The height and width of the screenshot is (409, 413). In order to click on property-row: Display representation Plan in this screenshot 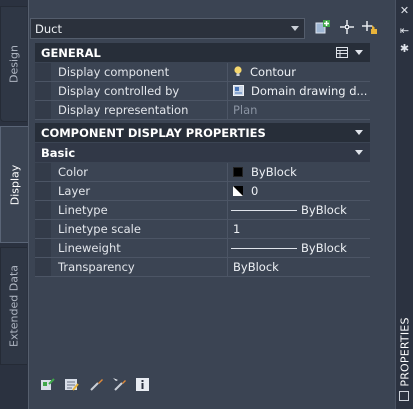, I will do `click(202, 110)`.